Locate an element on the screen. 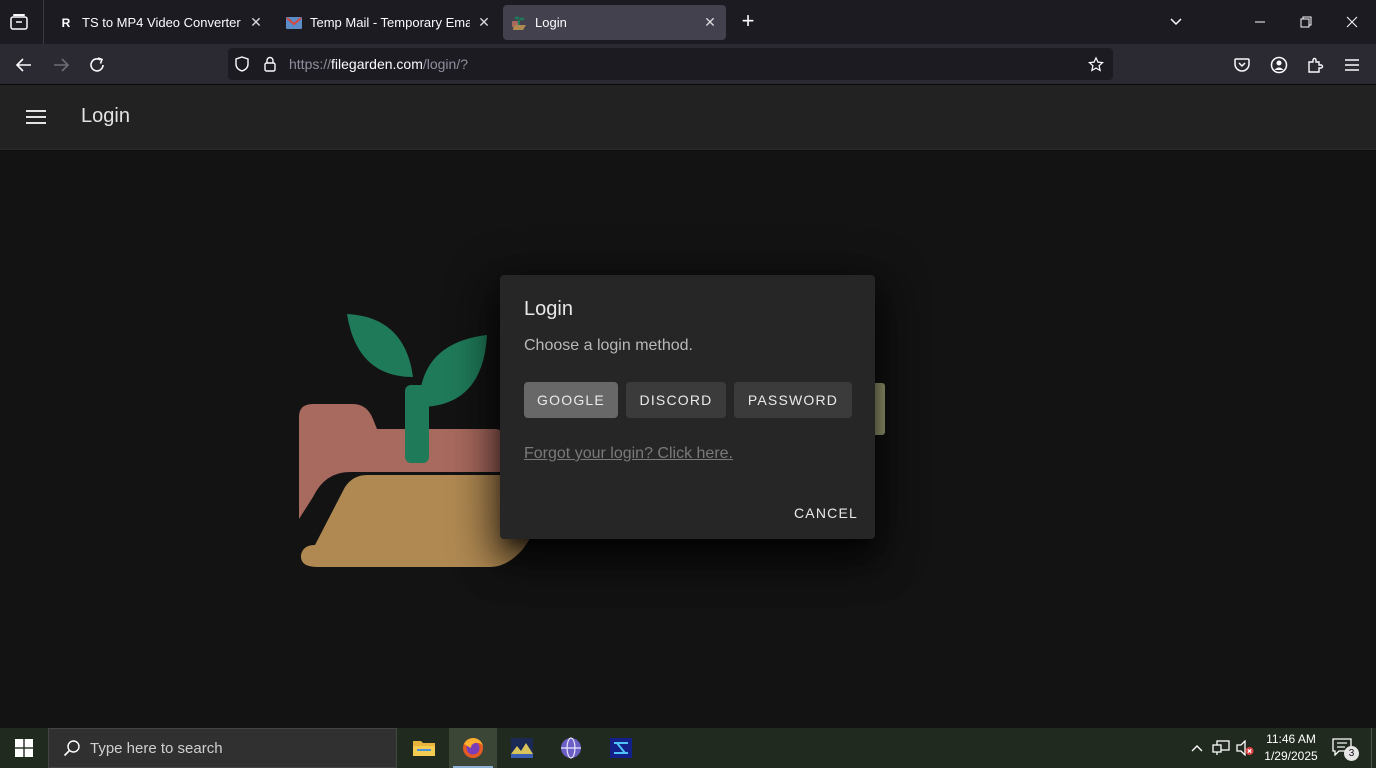 Image resolution: width=1376 pixels, height=768 pixels. tab-temp-mail: Temp Mail - Temporary Email ✕ is located at coordinates (389, 22).